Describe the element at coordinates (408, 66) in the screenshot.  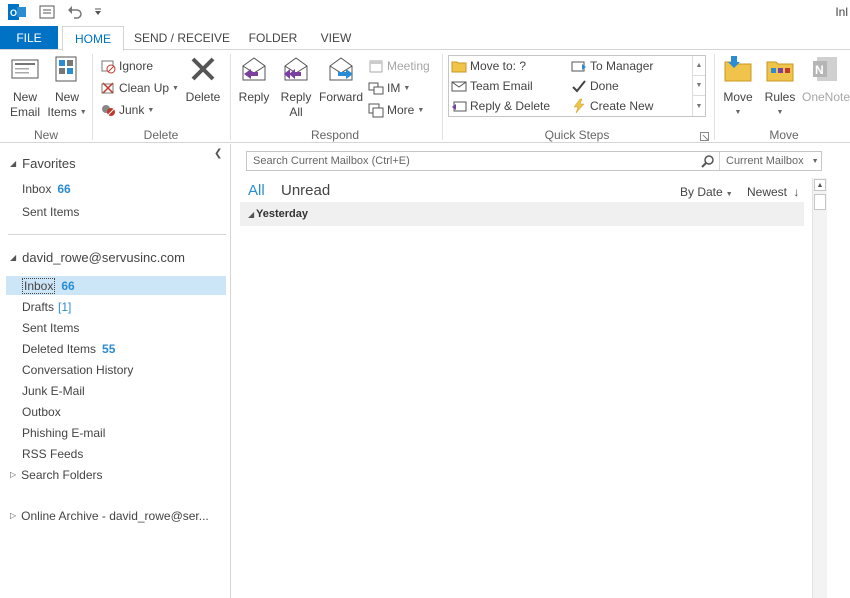
I see `meeting-label: Meeting` at that location.